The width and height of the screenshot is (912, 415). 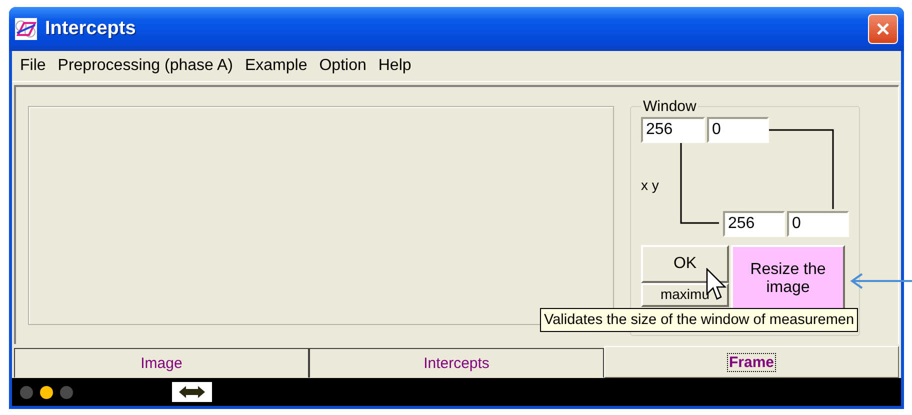 I want to click on maximum-button: maximu, so click(x=685, y=295).